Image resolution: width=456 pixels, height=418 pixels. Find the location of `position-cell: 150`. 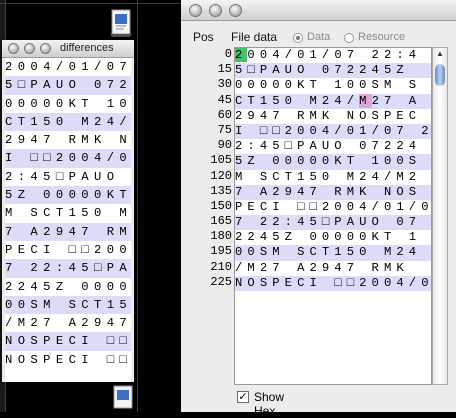

position-cell: 150 is located at coordinates (221, 205).